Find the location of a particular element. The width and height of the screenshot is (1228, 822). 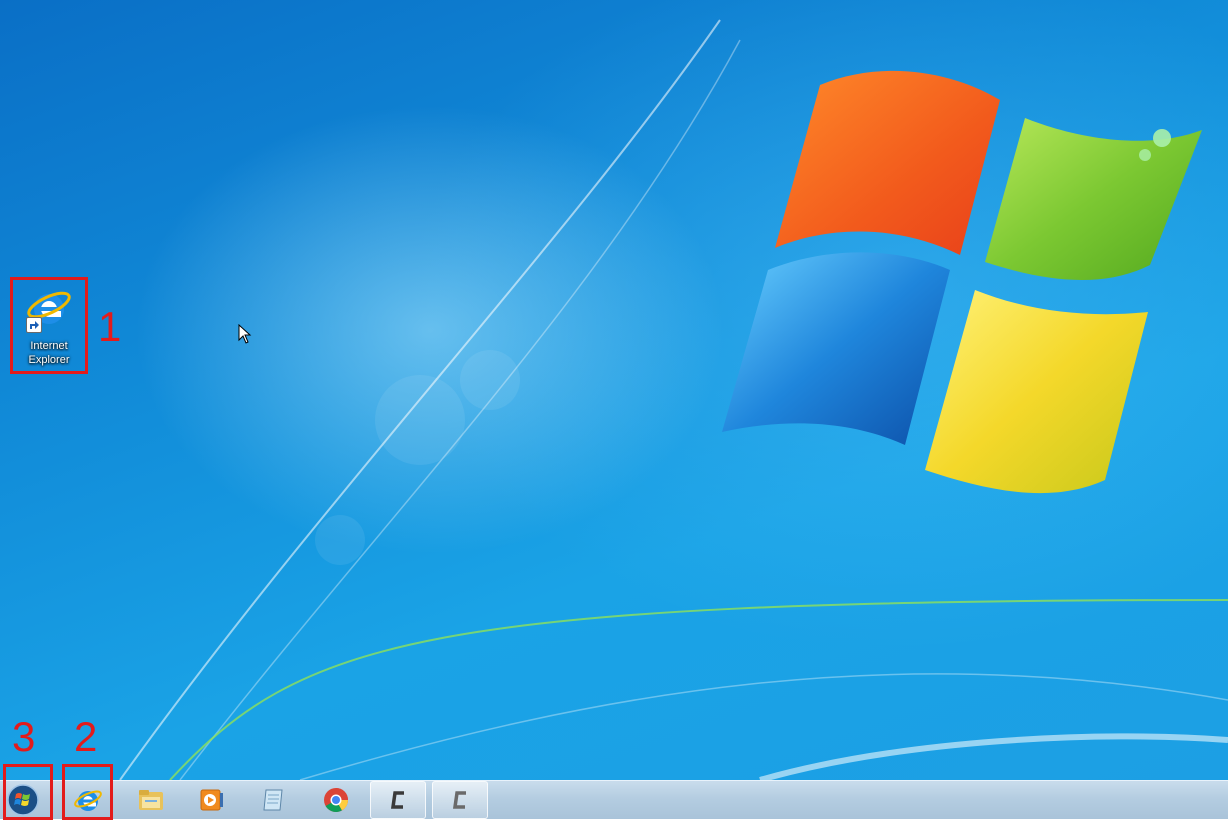

media-player-icon is located at coordinates (211, 800).